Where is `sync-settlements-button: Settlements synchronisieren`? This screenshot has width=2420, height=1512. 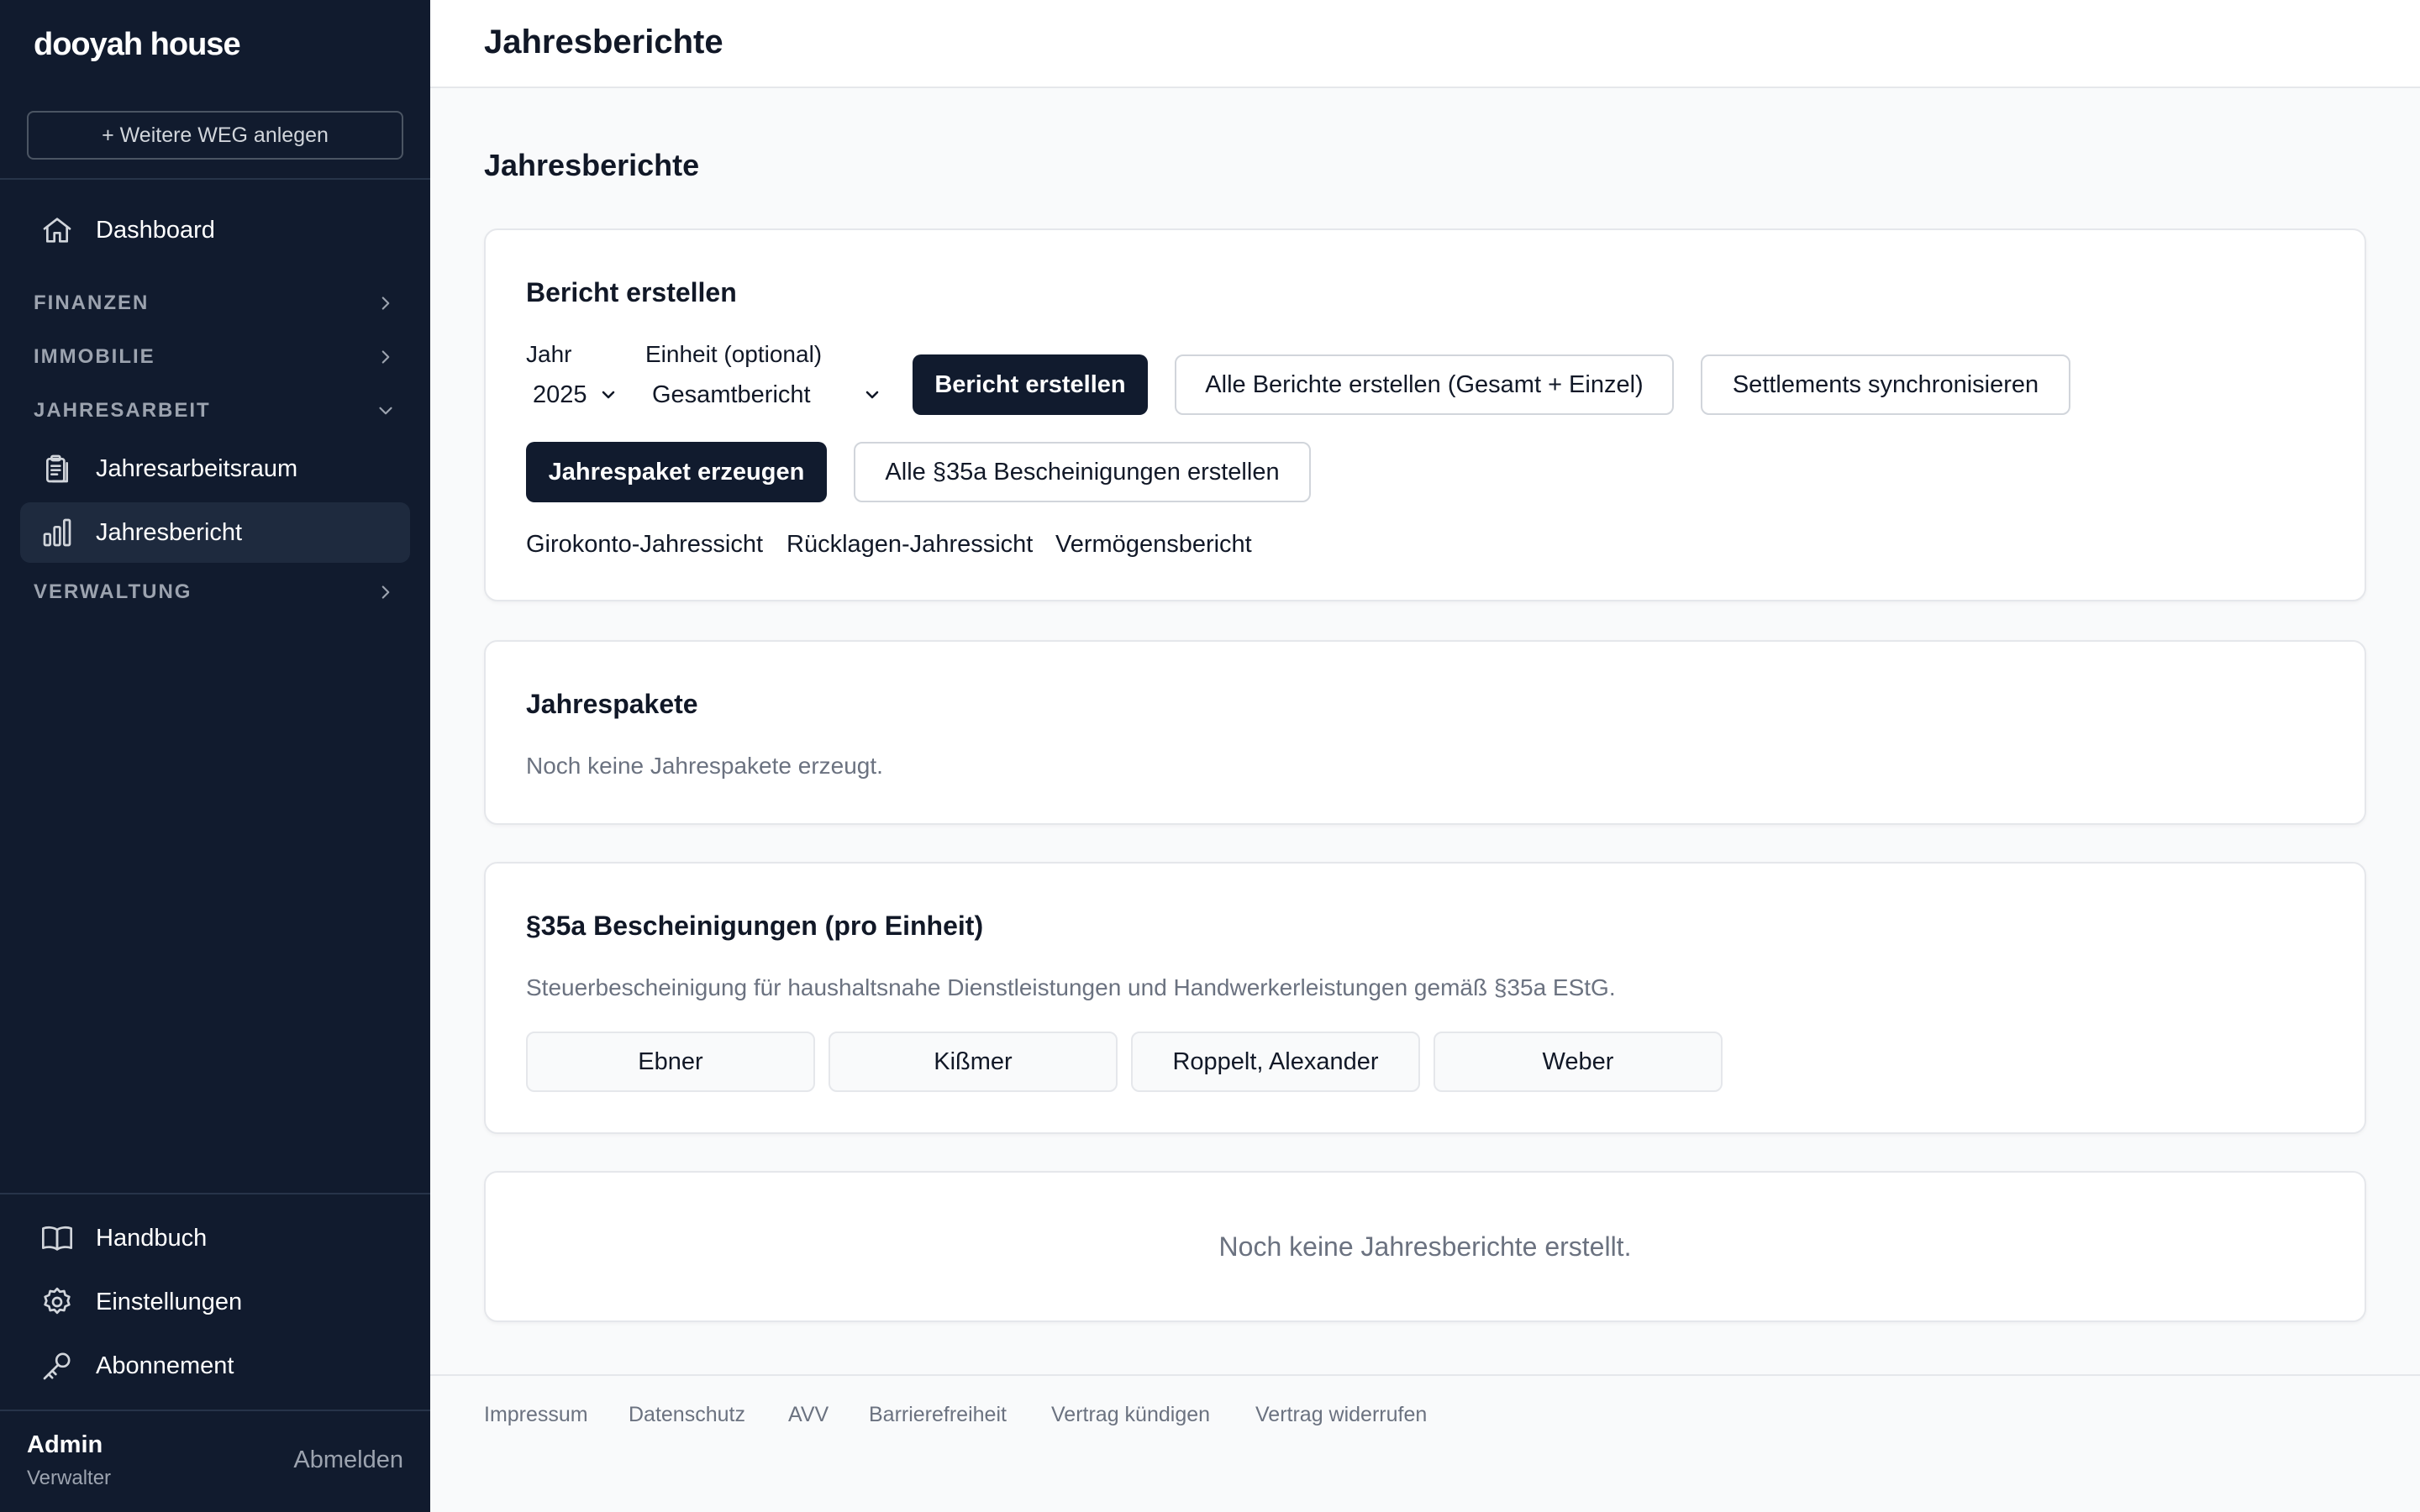 sync-settlements-button: Settlements synchronisieren is located at coordinates (1885, 384).